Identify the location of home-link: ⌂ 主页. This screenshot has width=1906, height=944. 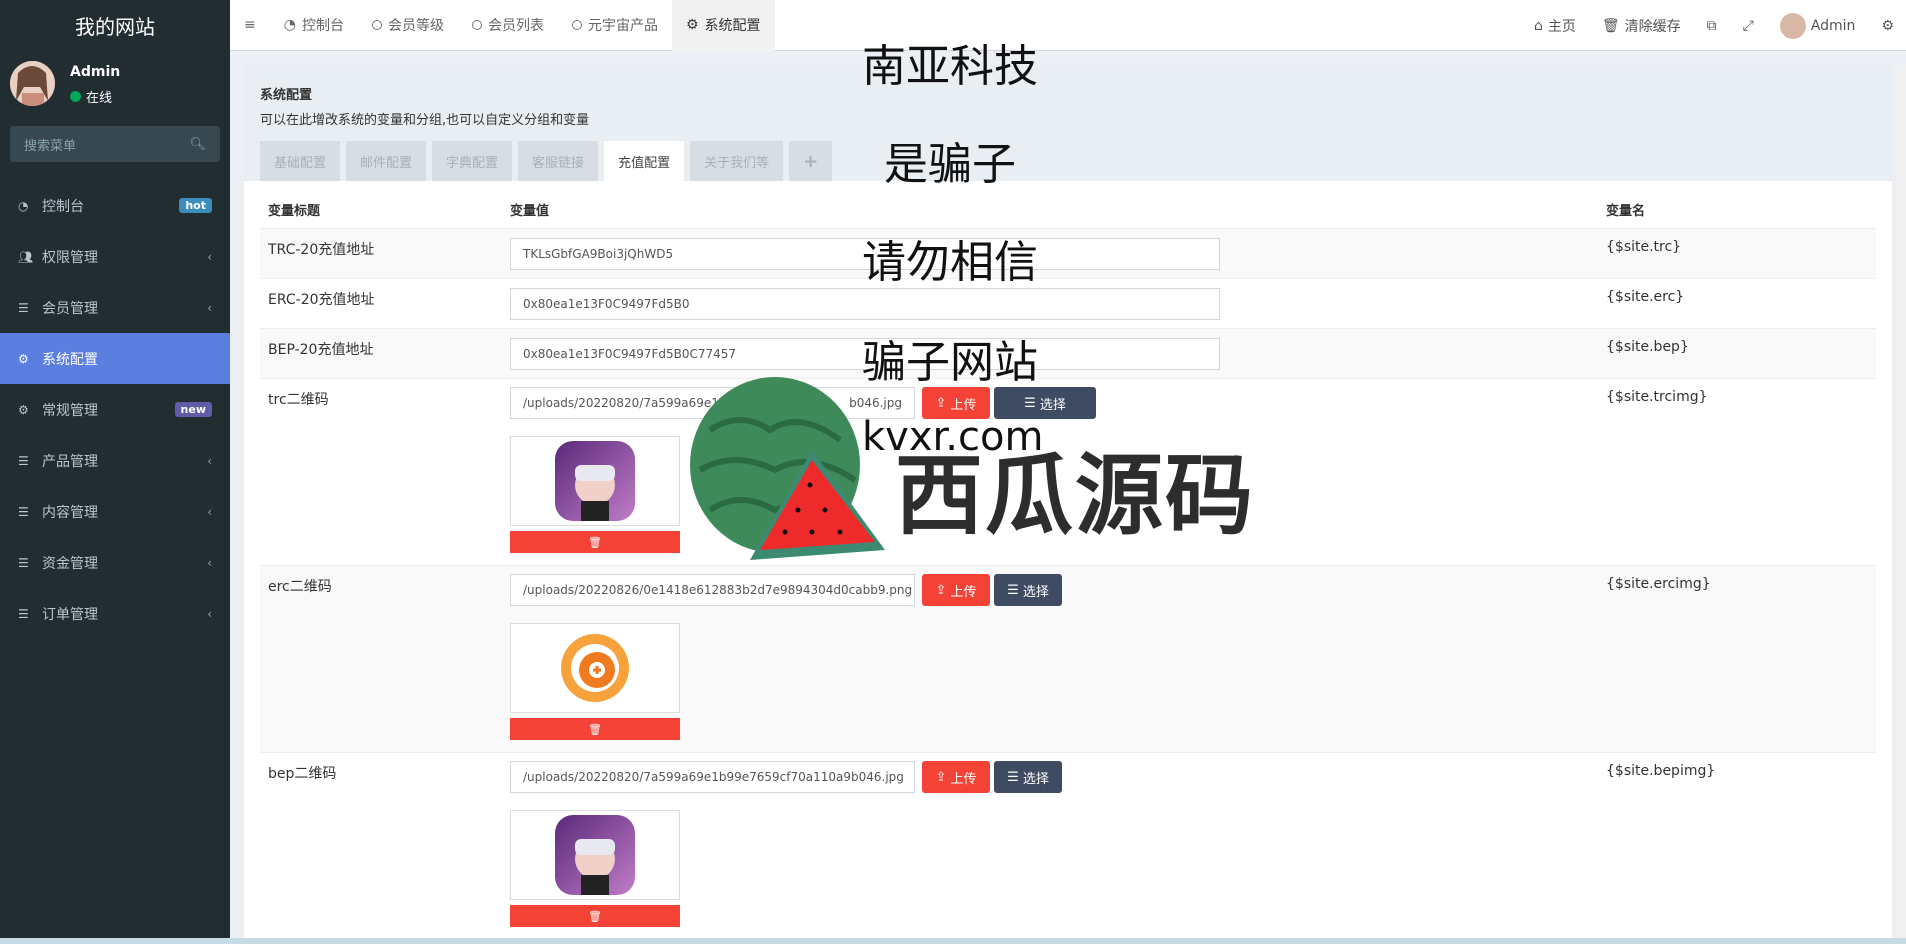
(1555, 26).